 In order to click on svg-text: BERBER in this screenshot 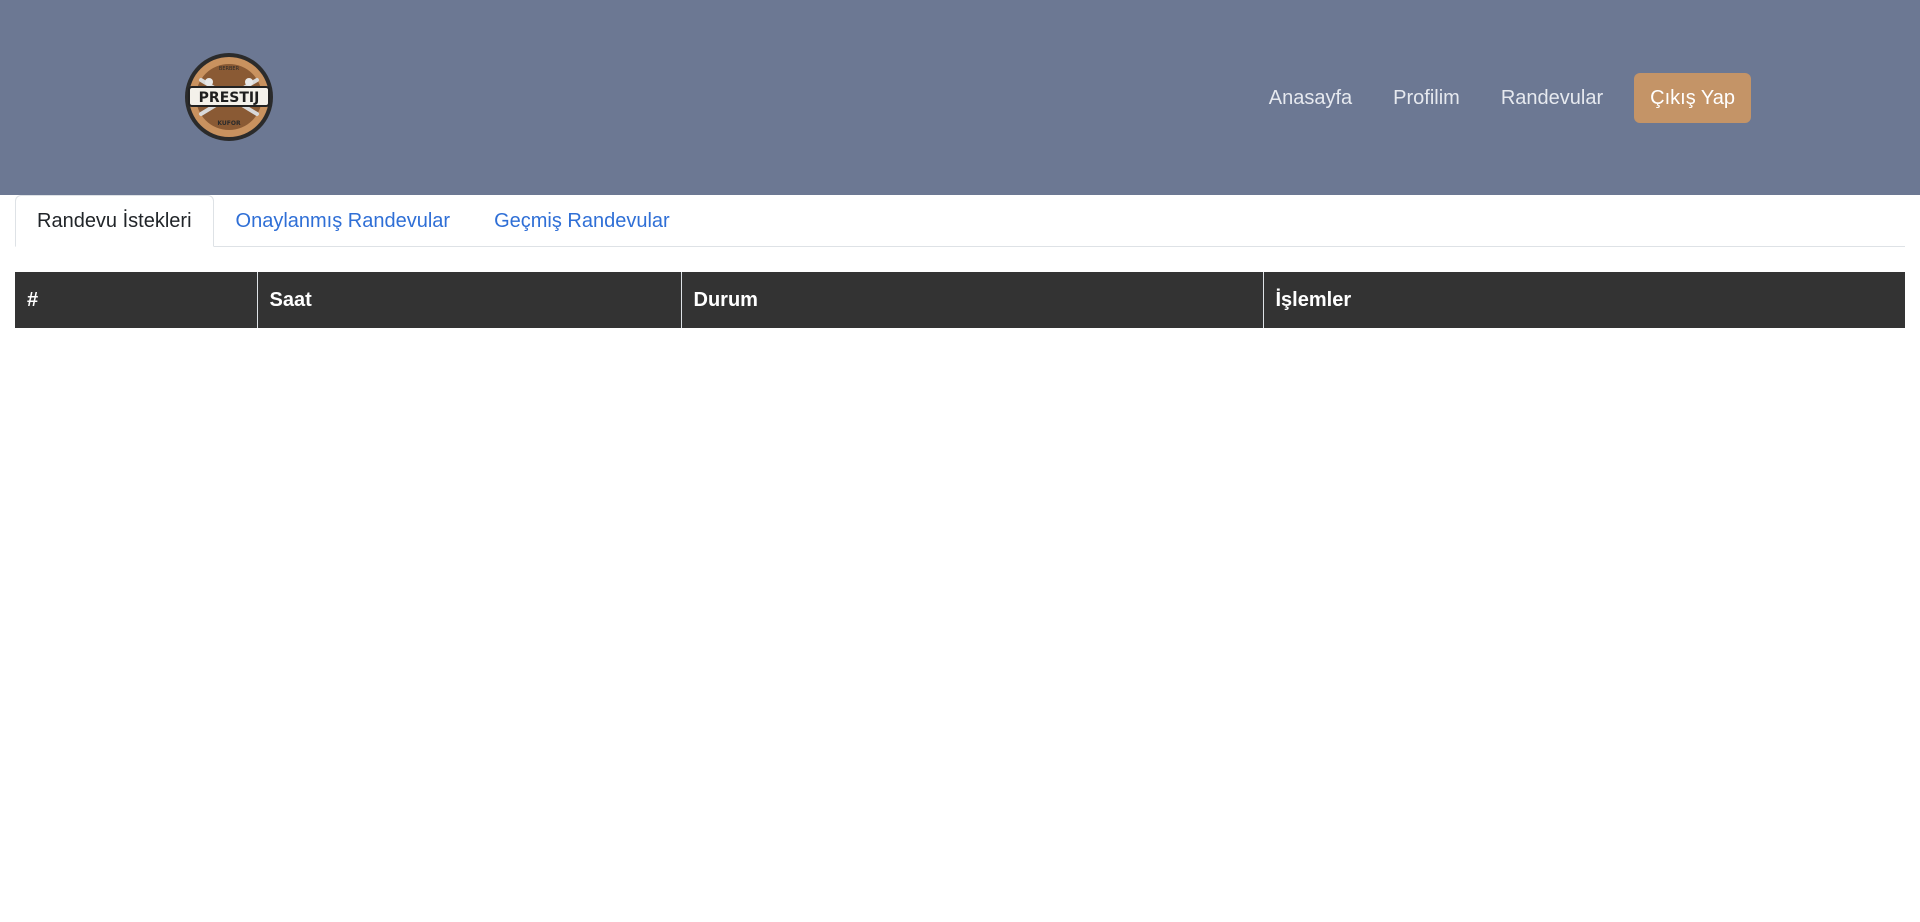, I will do `click(229, 69)`.